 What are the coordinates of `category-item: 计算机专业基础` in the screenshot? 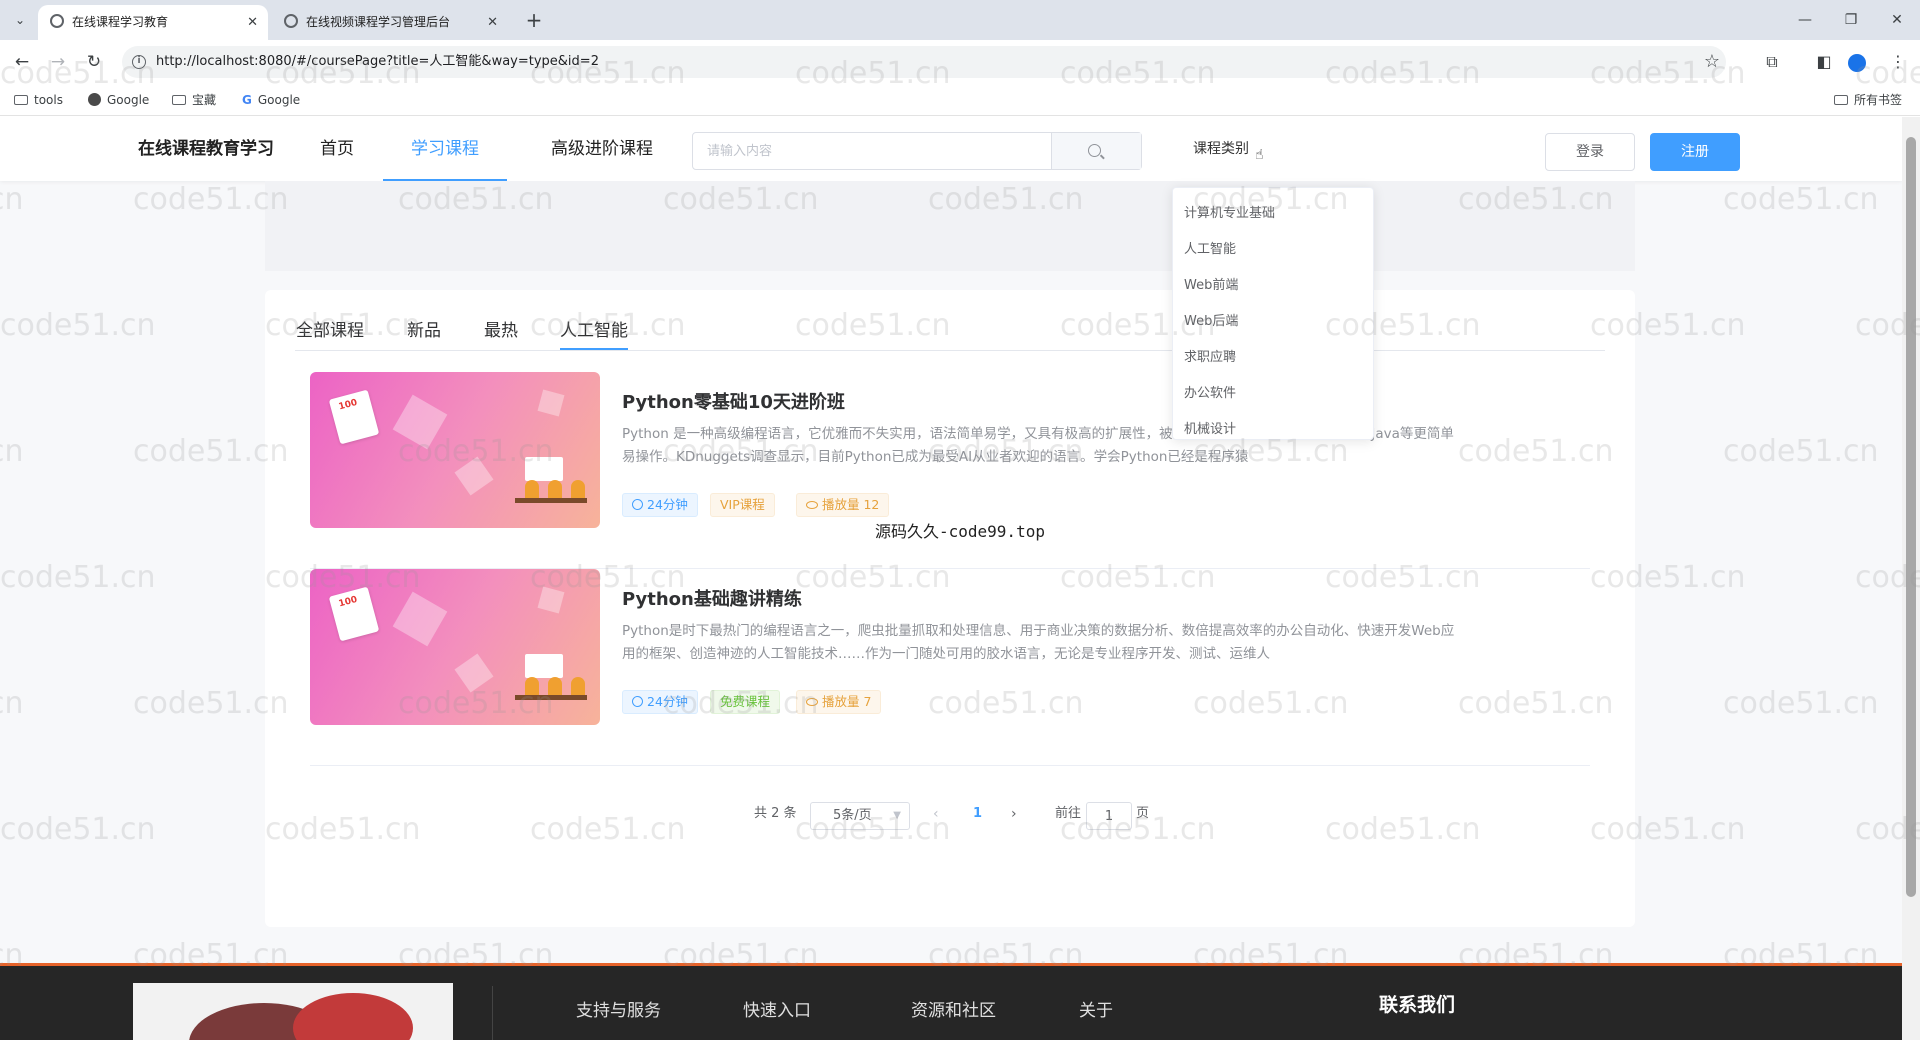 It's located at (1229, 214).